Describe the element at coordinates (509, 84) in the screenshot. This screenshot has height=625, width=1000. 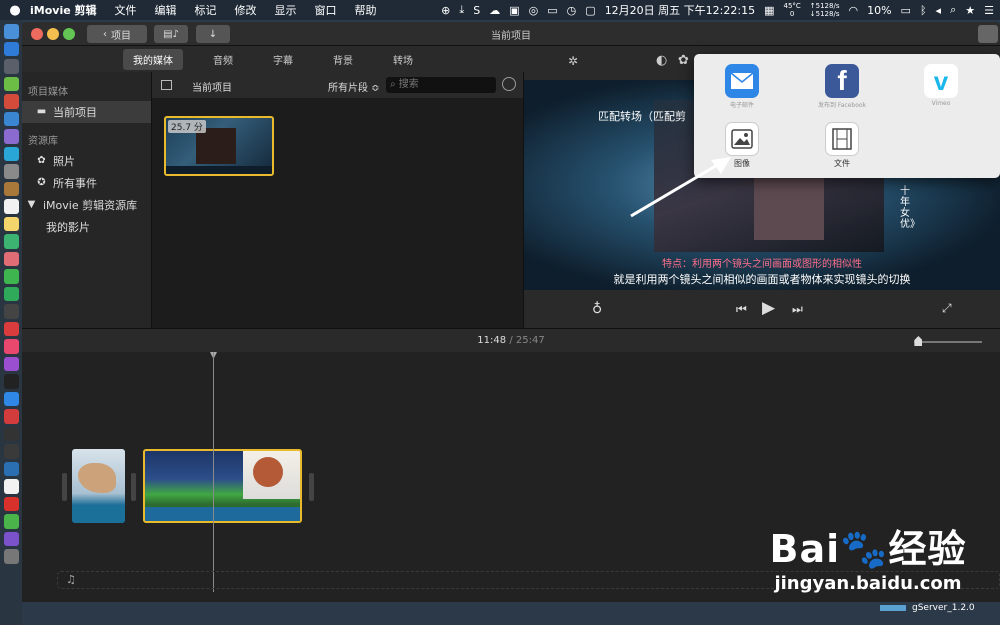
I see `gear-icon` at that location.